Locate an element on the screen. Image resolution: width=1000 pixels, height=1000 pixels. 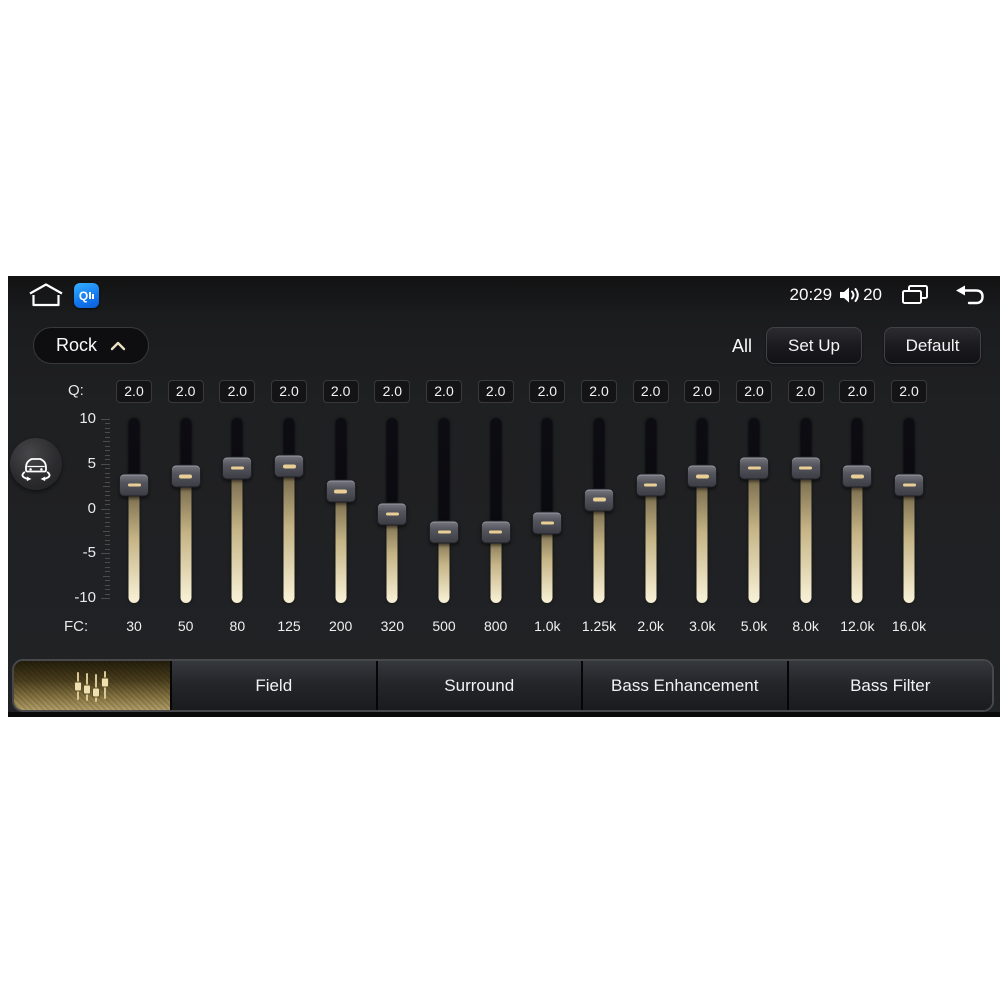
q-value-5.0k: 2.0 is located at coordinates (754, 391).